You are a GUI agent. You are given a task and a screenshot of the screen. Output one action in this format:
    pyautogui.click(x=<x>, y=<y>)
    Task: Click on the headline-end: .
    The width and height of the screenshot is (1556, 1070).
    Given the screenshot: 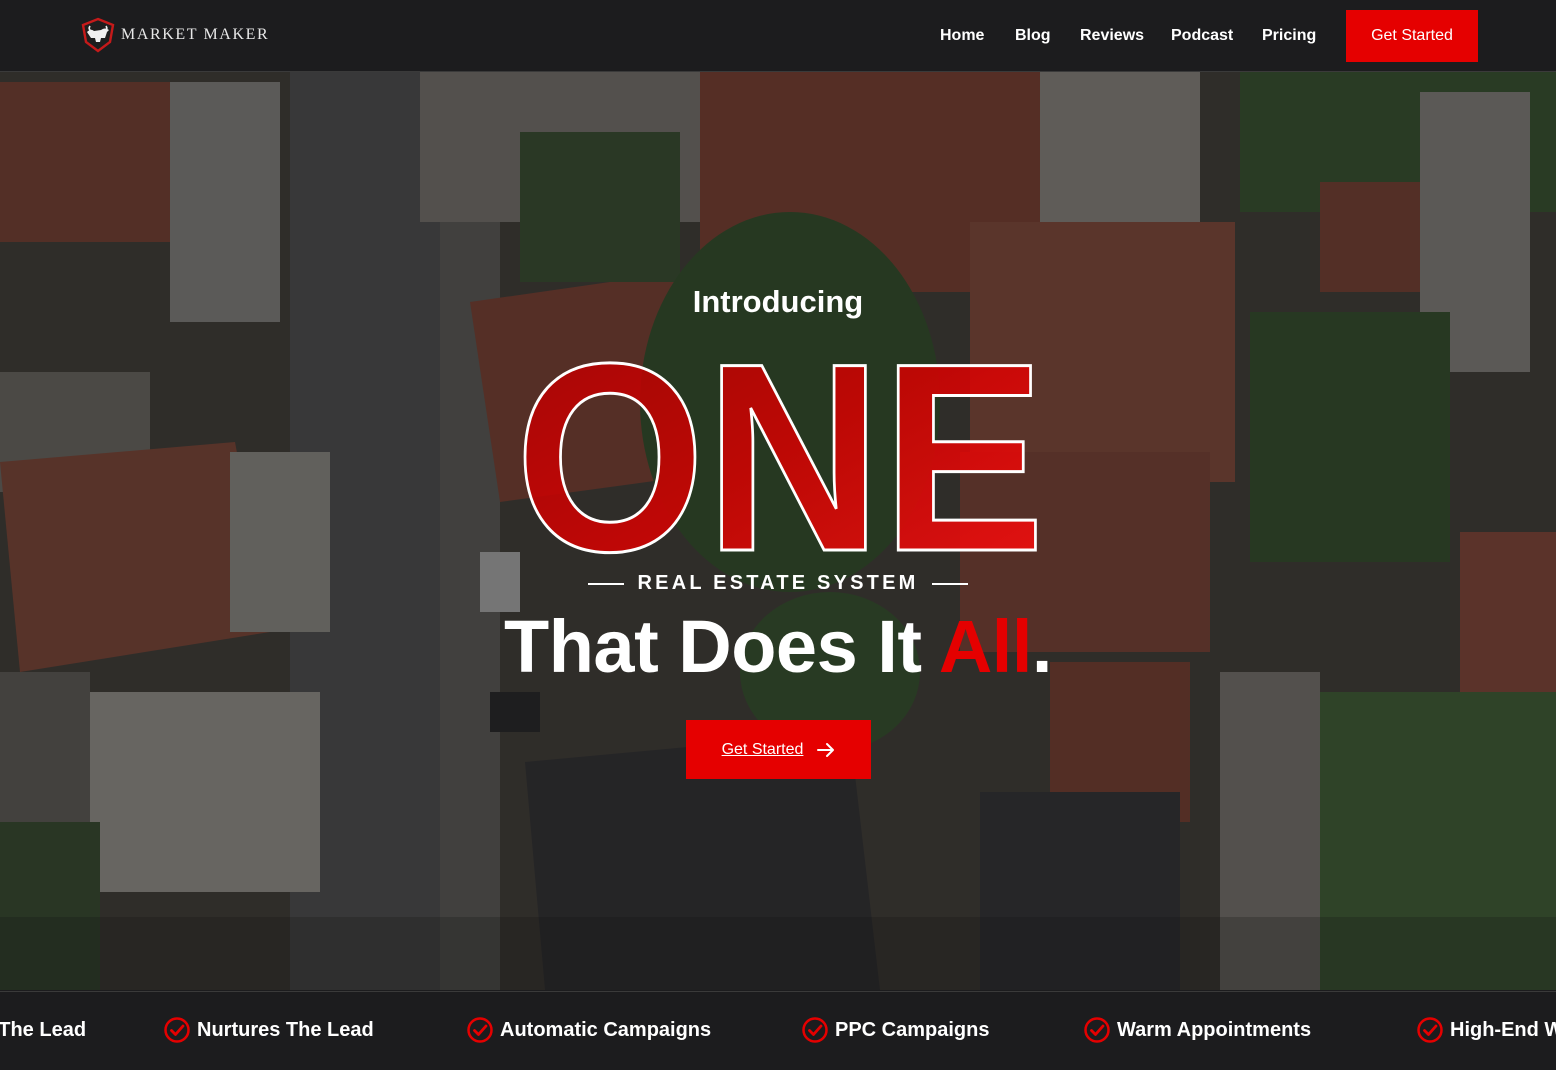 What is the action you would take?
    pyautogui.click(x=1042, y=646)
    